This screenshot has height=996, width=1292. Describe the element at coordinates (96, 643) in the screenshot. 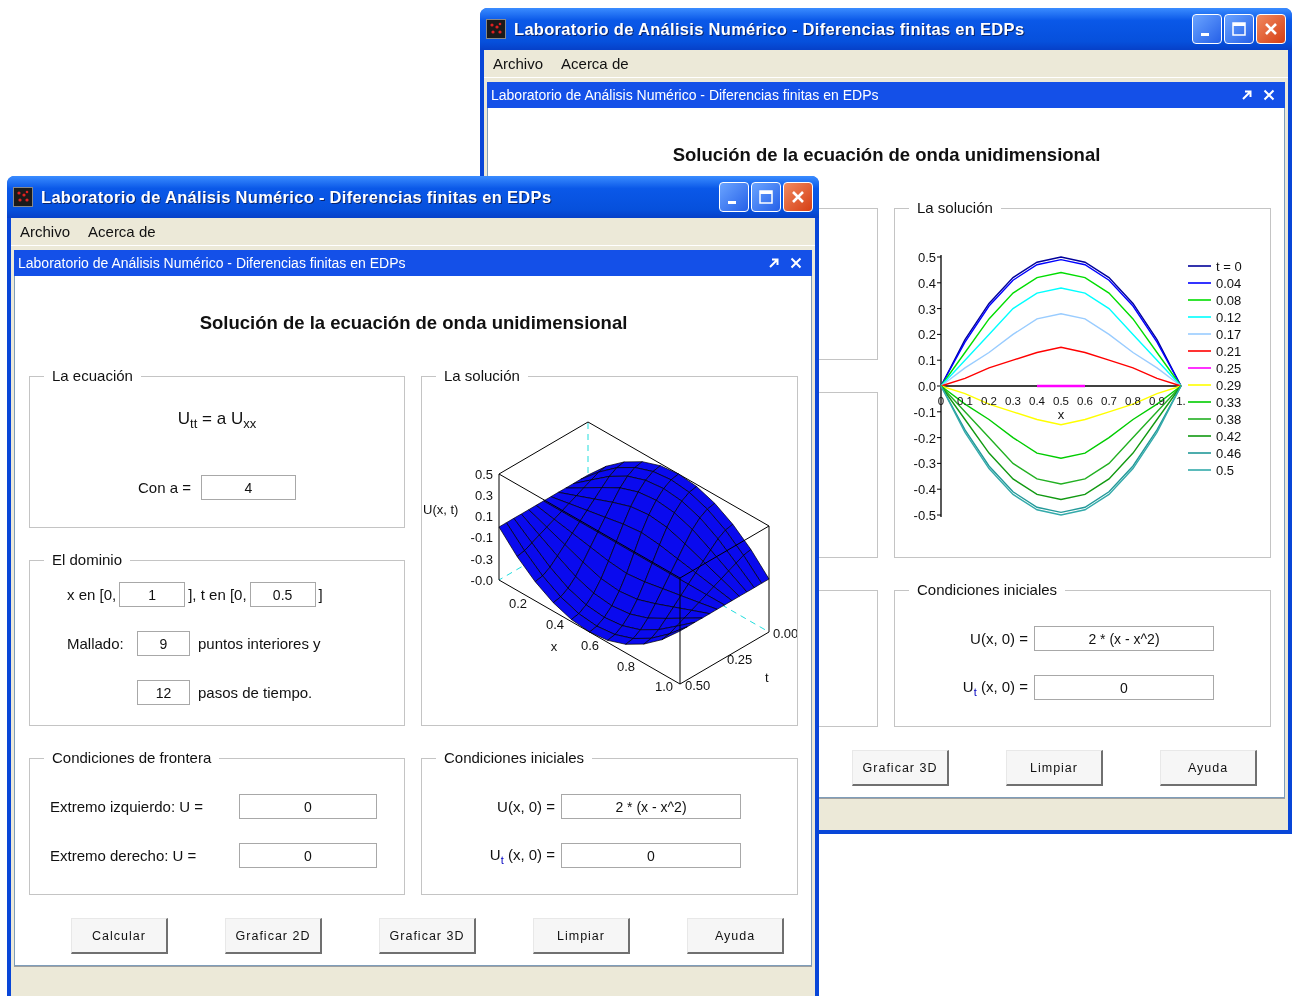

I see `field-label: Mallado:` at that location.